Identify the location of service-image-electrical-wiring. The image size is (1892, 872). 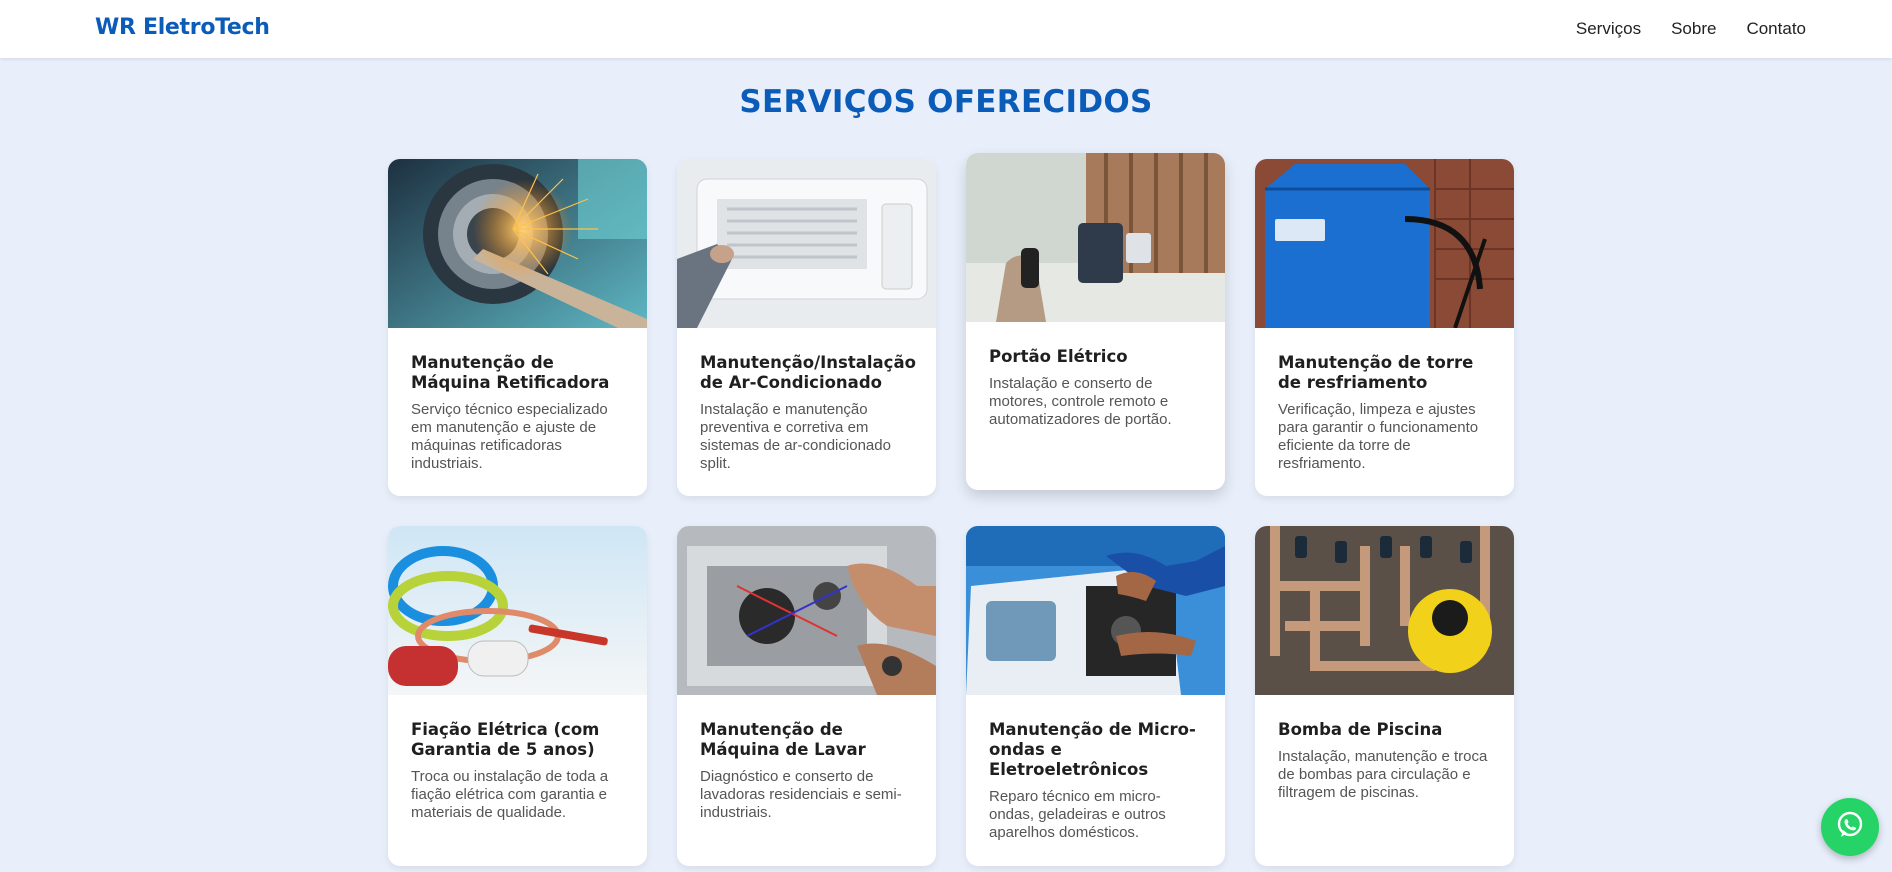
(517, 610).